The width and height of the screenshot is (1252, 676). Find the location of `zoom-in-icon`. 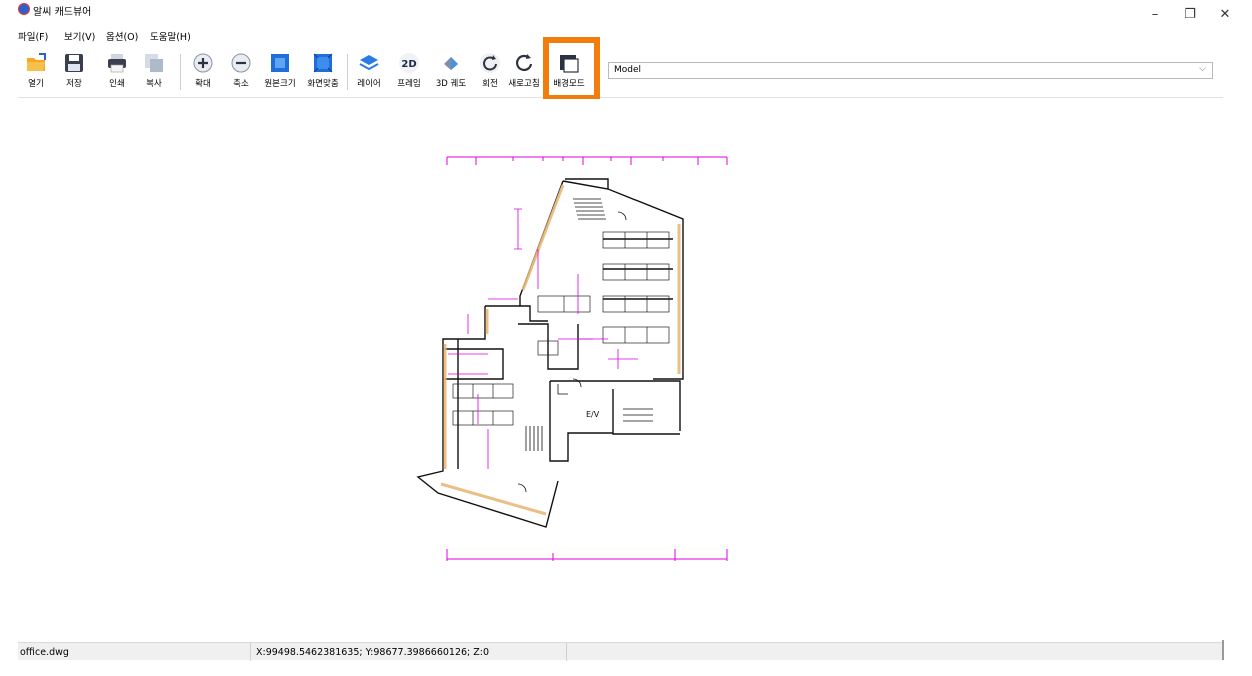

zoom-in-icon is located at coordinates (203, 63).